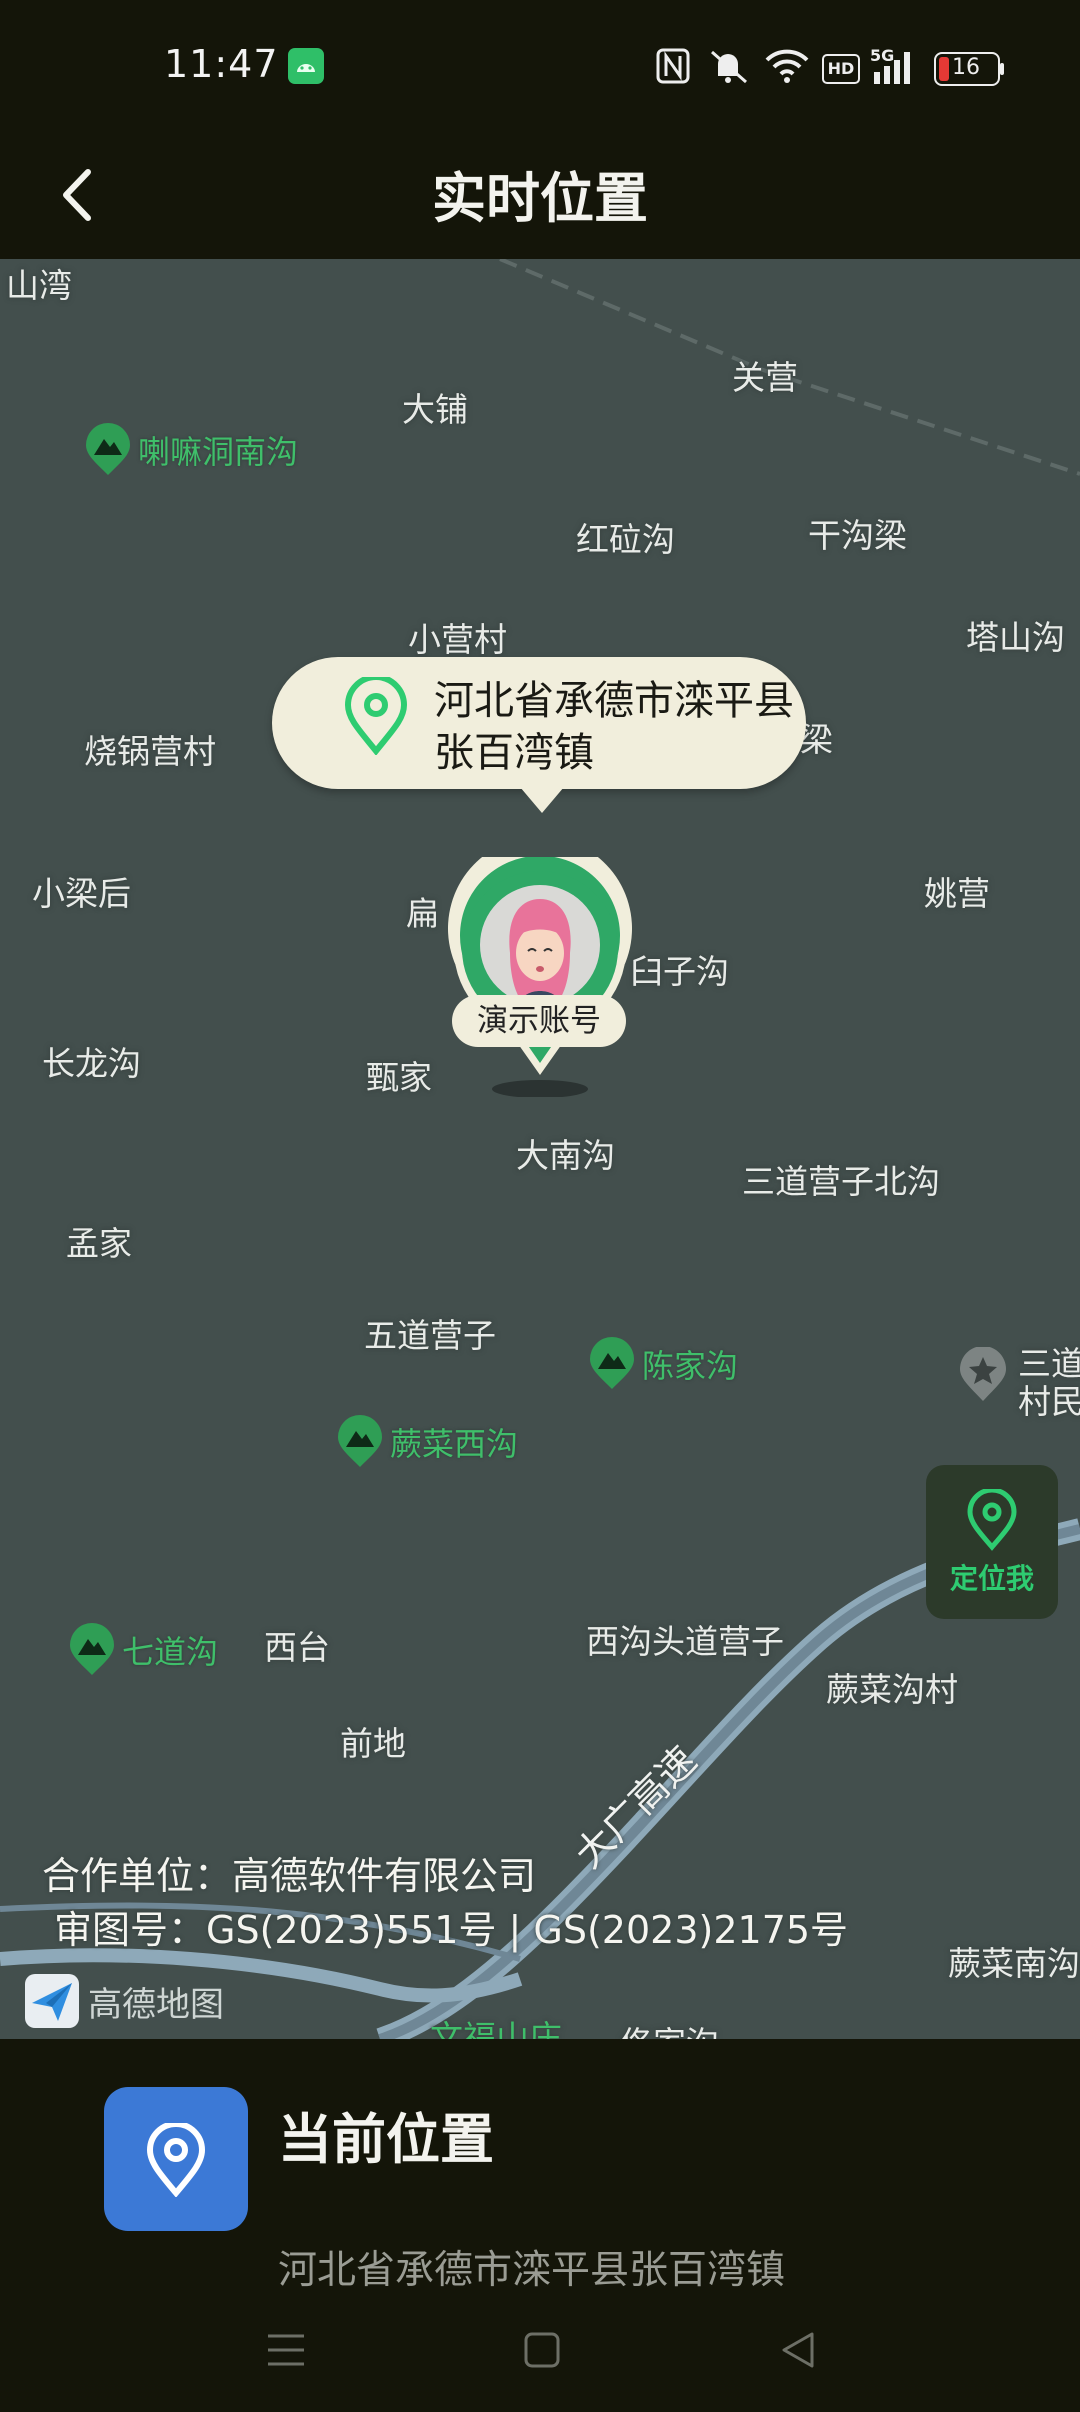 The image size is (1080, 2412). Describe the element at coordinates (399, 1077) in the screenshot. I see `place-label: 甄家` at that location.